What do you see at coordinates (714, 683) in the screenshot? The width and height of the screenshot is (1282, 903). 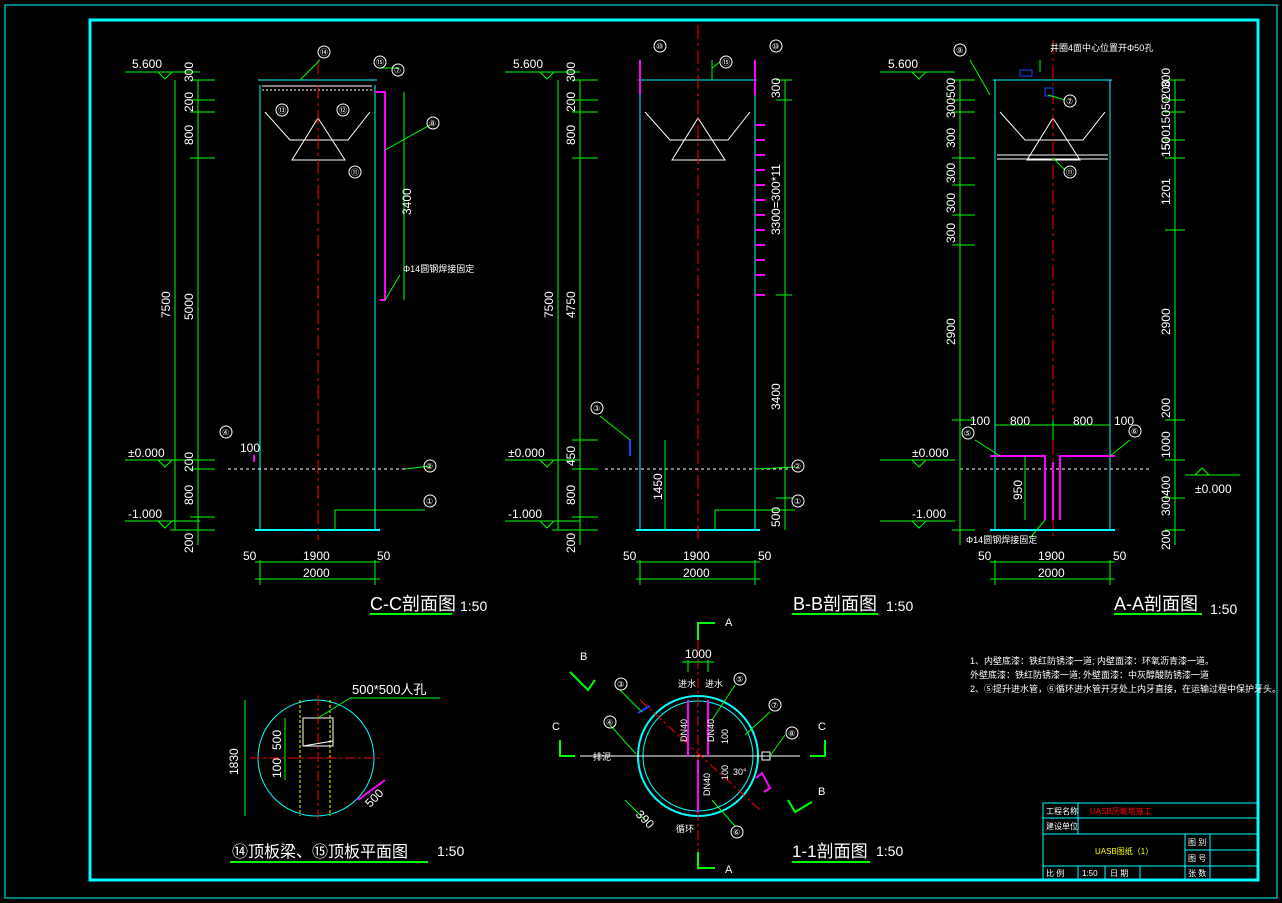 I see `p11-l1: 进水` at bounding box center [714, 683].